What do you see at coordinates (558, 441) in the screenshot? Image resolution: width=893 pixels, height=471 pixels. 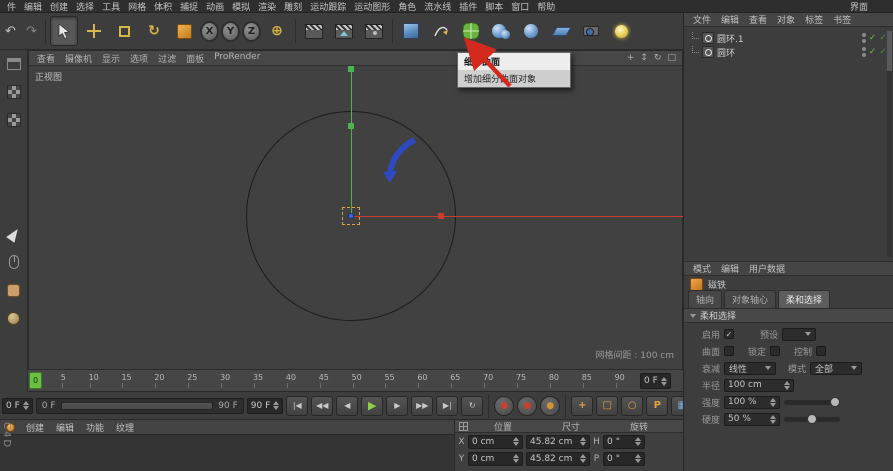 I see `size-x-field: 45.82 cm` at bounding box center [558, 441].